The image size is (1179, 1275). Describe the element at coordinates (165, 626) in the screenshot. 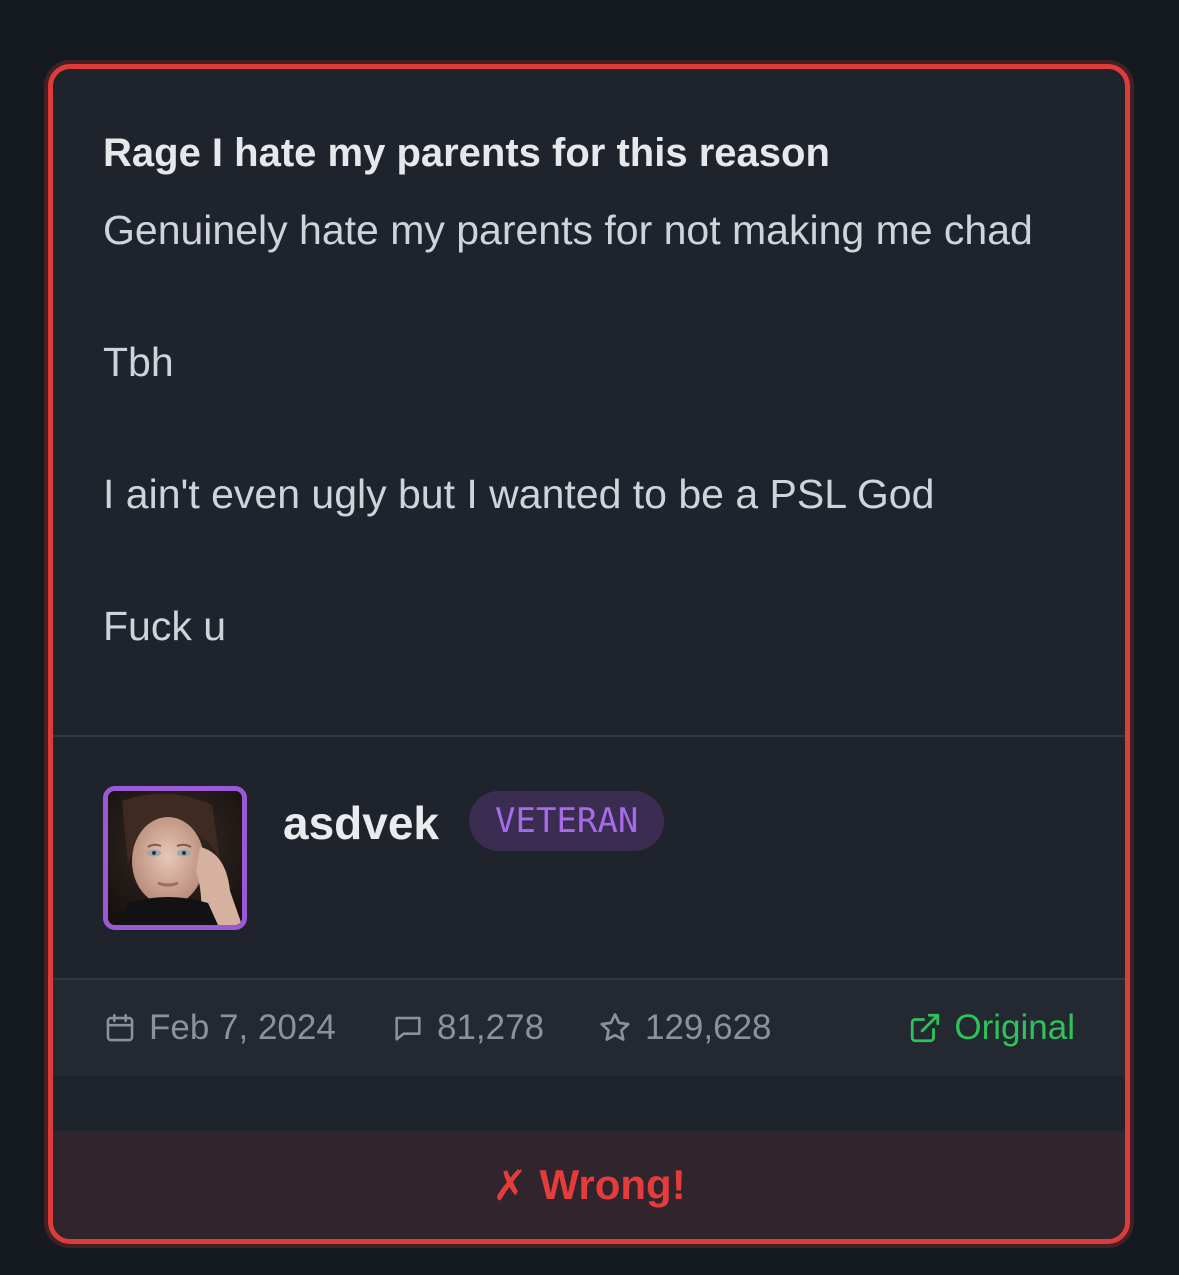

I see `post-line: Fuck u` at that location.